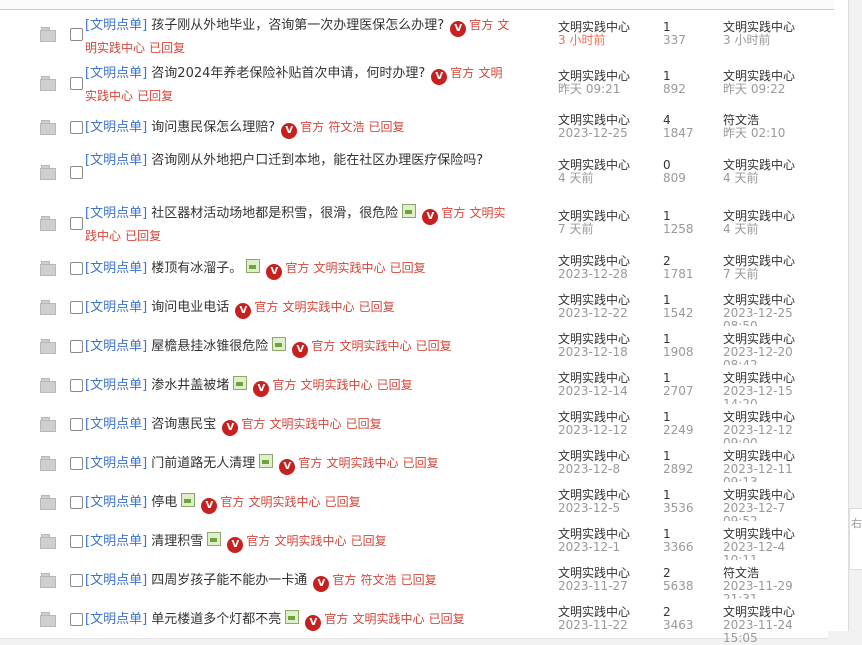  I want to click on last-post-time: 昨天 09:22, so click(754, 89).